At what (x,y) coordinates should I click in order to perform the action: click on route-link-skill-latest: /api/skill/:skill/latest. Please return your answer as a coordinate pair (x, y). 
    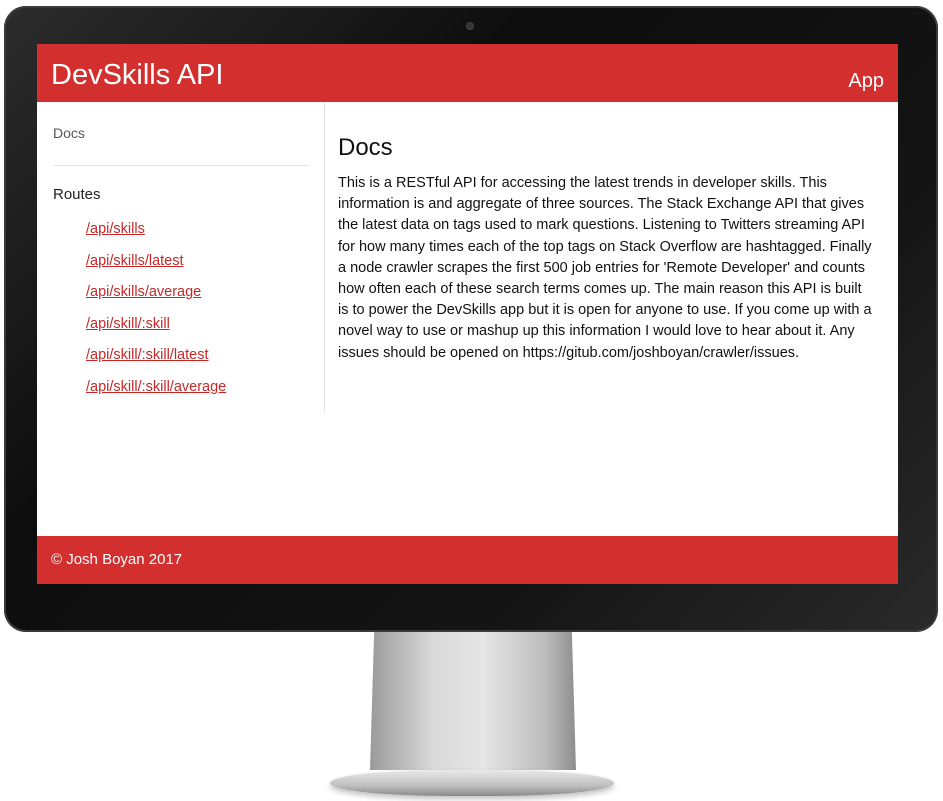
    Looking at the image, I should click on (147, 355).